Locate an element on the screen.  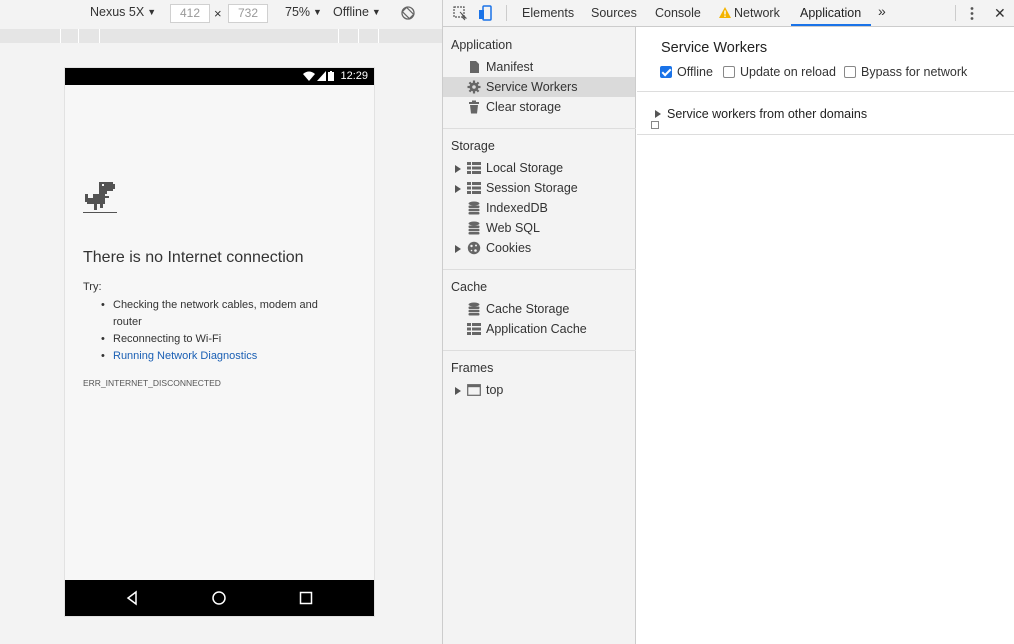
section-title-cache: Cache is located at coordinates (469, 287).